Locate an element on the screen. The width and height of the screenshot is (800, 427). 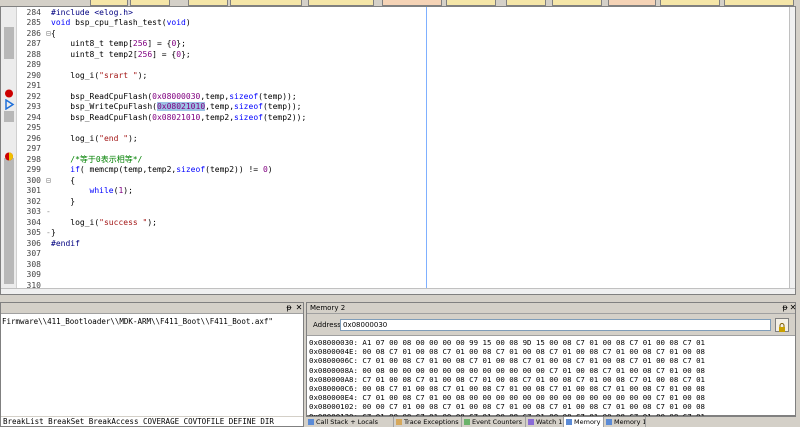
code-token: while is located at coordinates (82, 190).